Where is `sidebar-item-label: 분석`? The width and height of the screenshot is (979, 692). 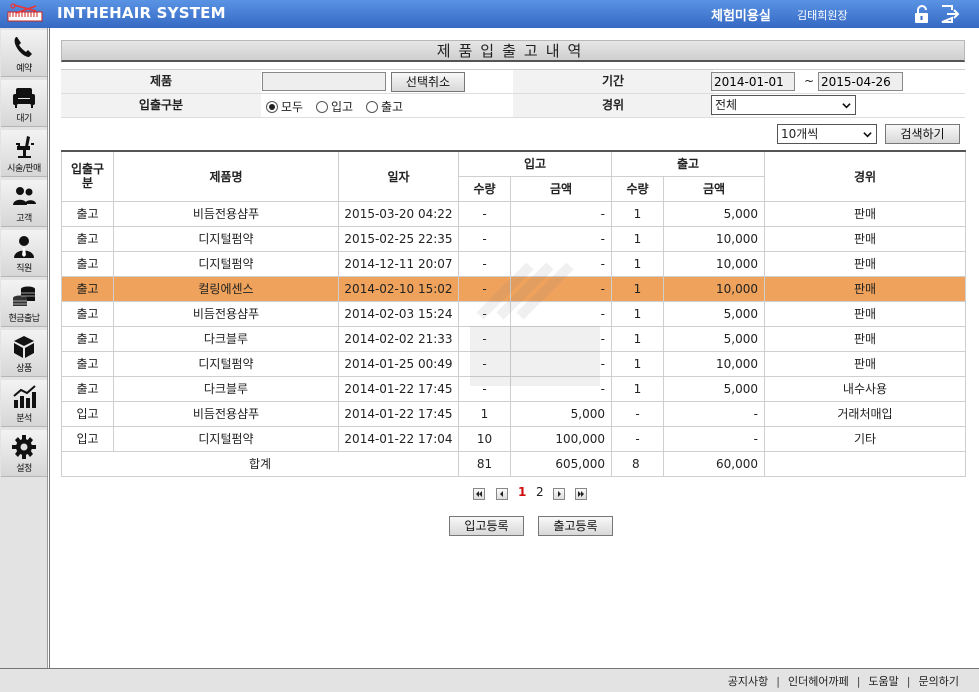
sidebar-item-label: 분석 is located at coordinates (24, 419).